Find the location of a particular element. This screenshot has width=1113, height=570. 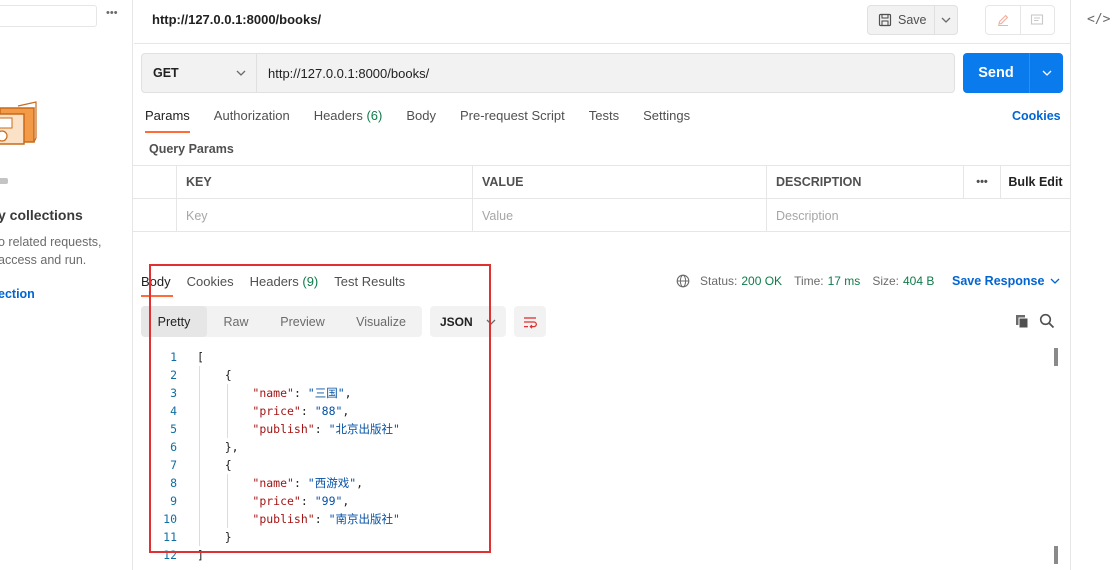

status-value: 200 OK is located at coordinates (761, 281).